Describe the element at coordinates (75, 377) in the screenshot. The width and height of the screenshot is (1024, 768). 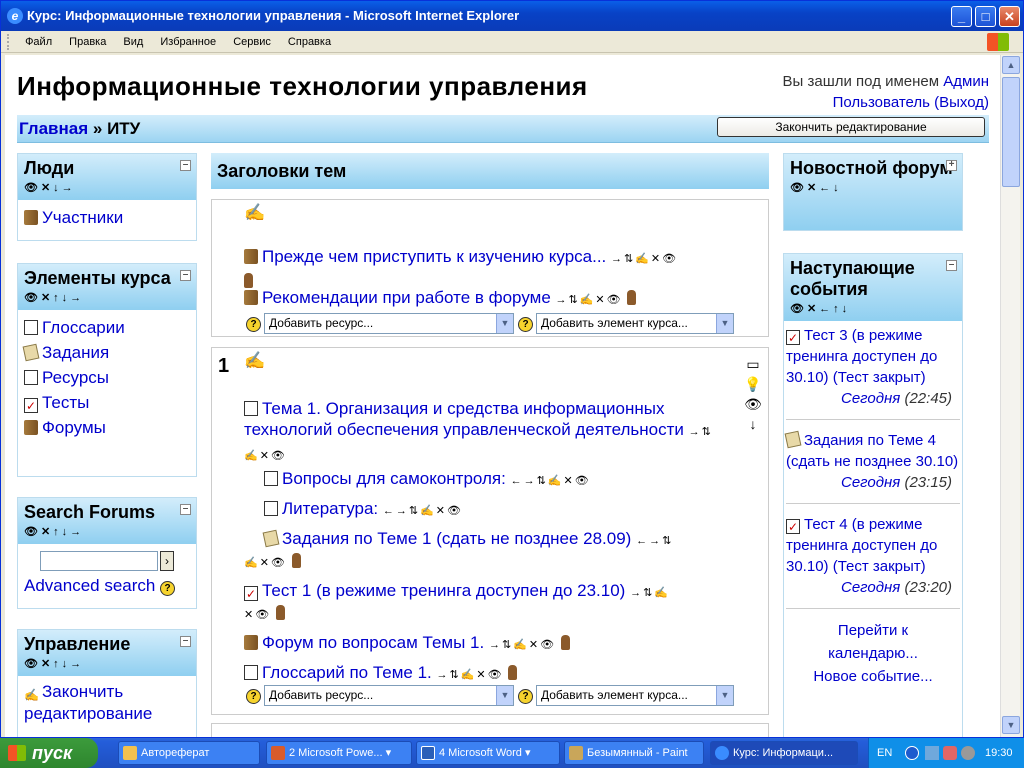
I see `resources-link: Ресурсы` at that location.